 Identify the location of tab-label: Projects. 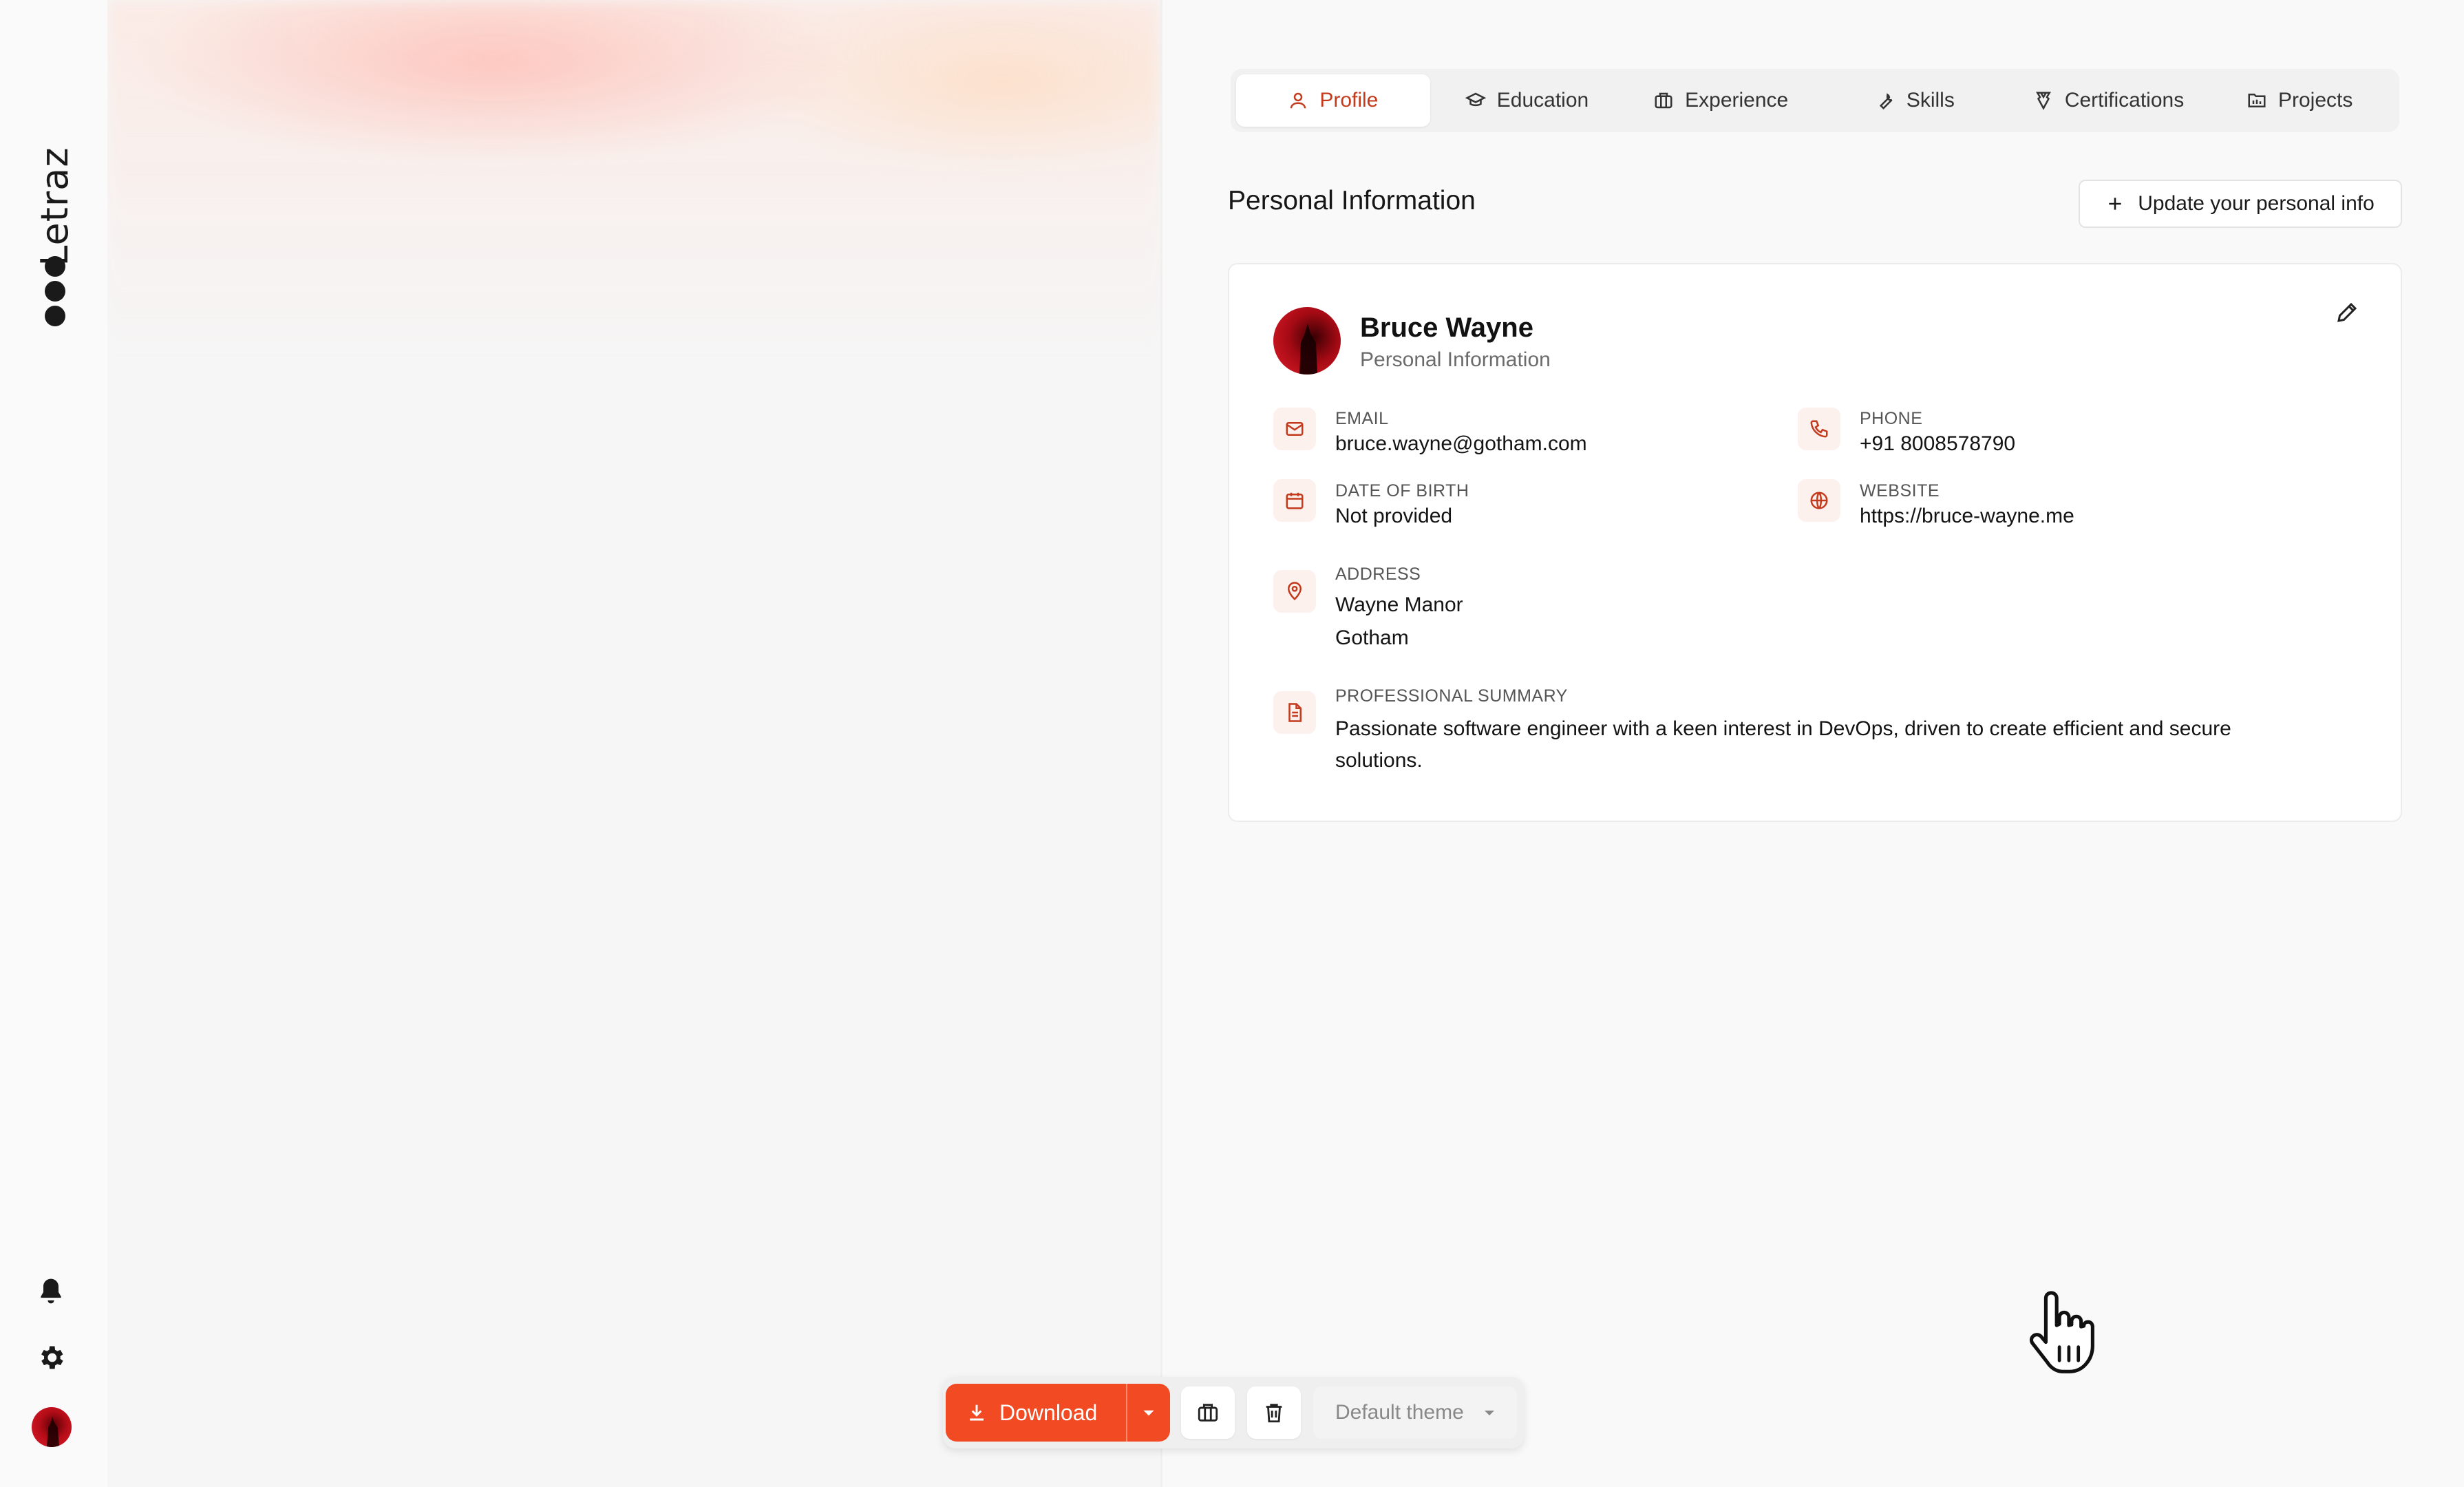
(2316, 100).